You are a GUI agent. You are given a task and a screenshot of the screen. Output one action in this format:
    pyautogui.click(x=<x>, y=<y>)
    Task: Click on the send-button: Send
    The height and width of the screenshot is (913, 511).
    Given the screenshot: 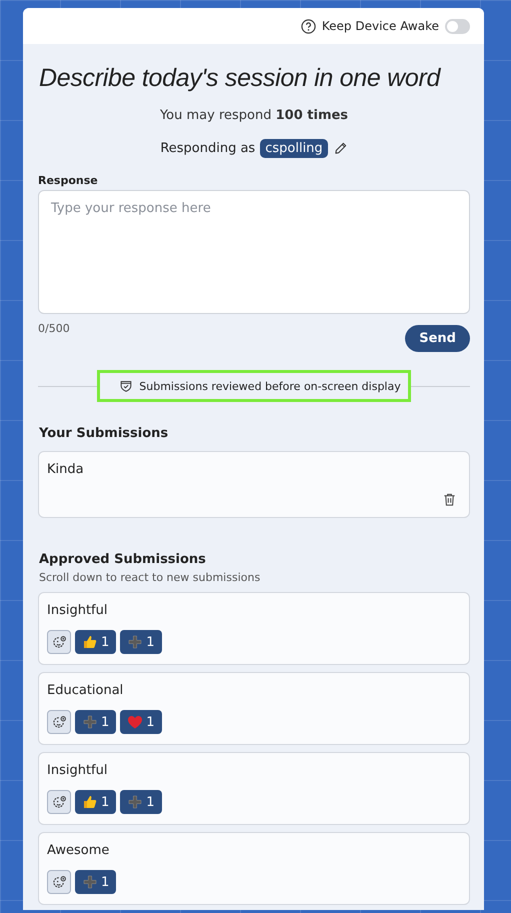 What is the action you would take?
    pyautogui.click(x=437, y=338)
    